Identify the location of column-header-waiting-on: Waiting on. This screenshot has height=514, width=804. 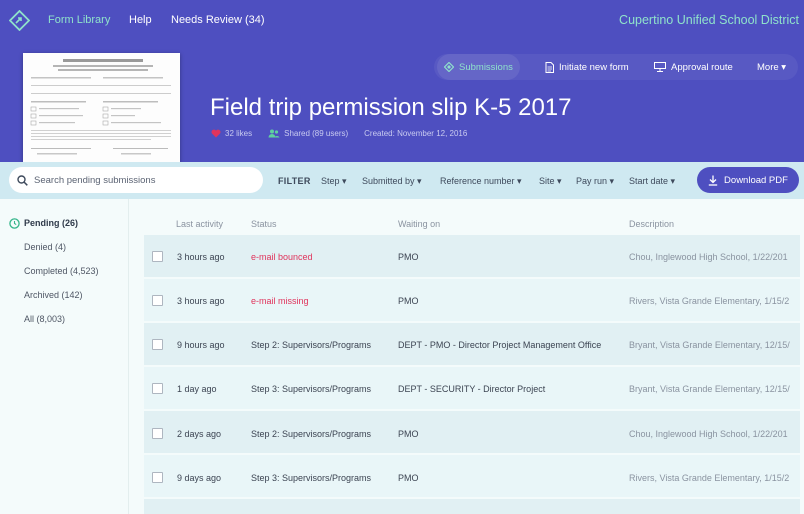
(419, 224).